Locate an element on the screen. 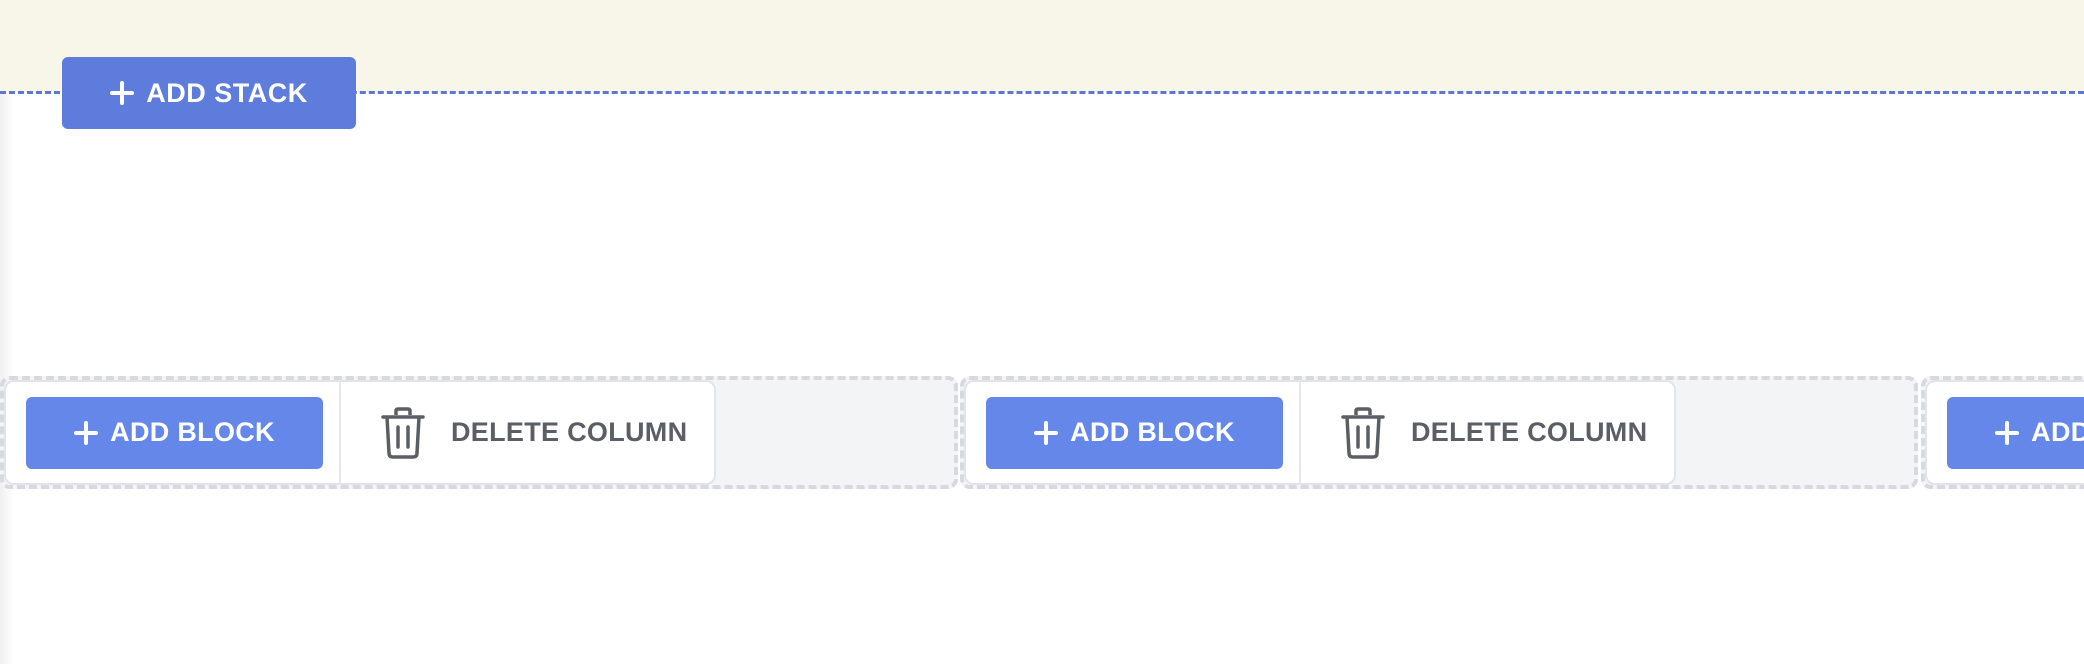 The height and width of the screenshot is (664, 2084). column-2: ADD BLOCK DELETE COLUMN is located at coordinates (1439, 432).